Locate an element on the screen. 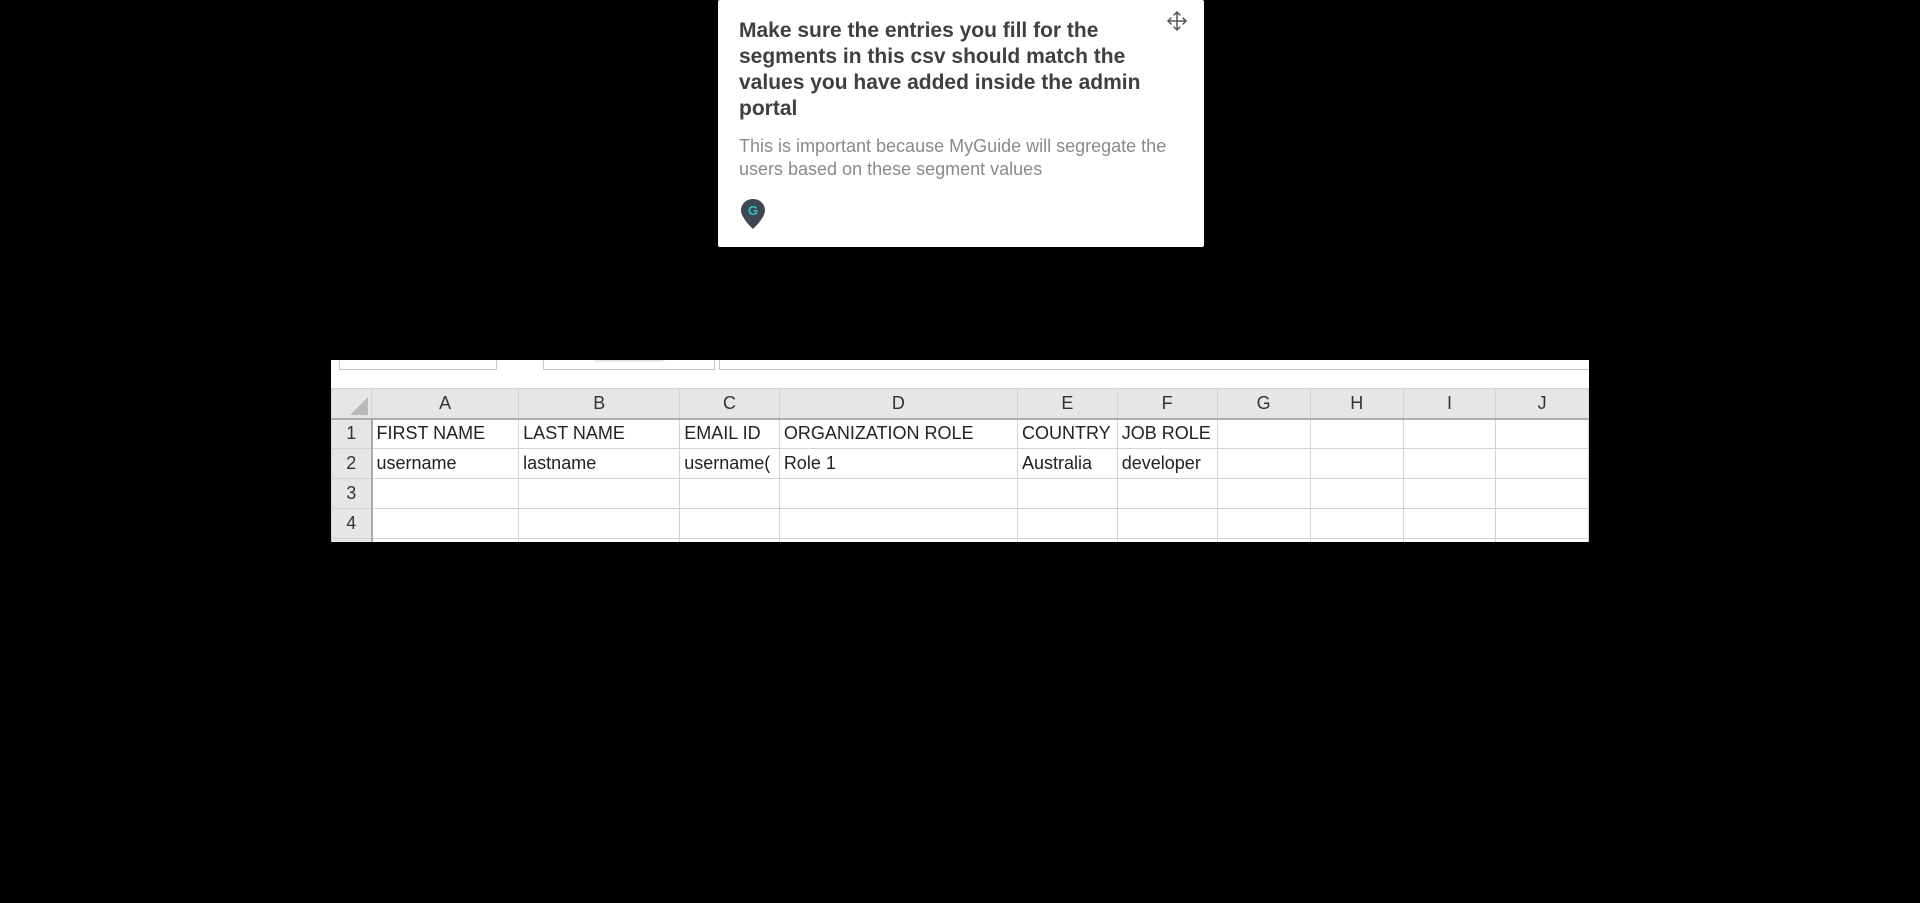 The image size is (1920, 903). select-all-corner is located at coordinates (351, 404).